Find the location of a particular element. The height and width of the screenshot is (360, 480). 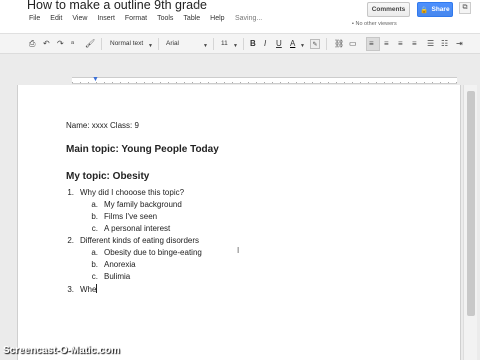

menu-file: File is located at coordinates (34, 21).